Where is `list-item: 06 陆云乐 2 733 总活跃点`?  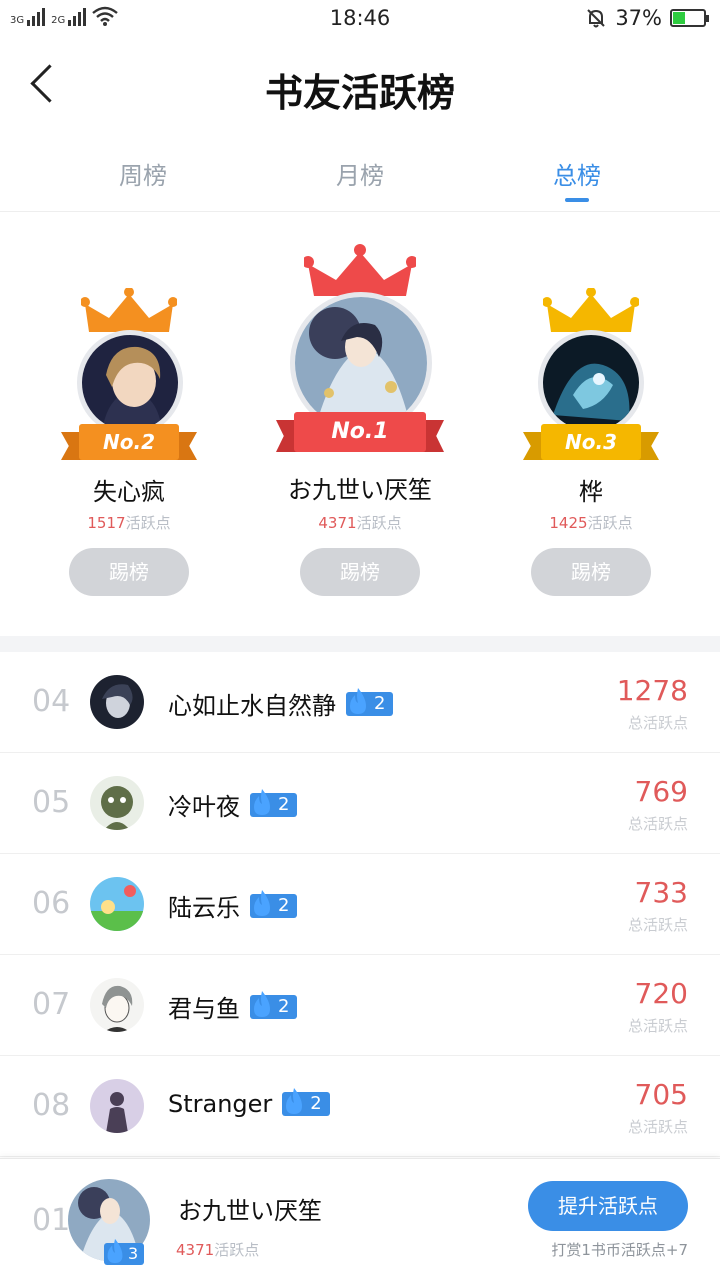
list-item: 06 陆云乐 2 733 总活跃点 is located at coordinates (360, 904).